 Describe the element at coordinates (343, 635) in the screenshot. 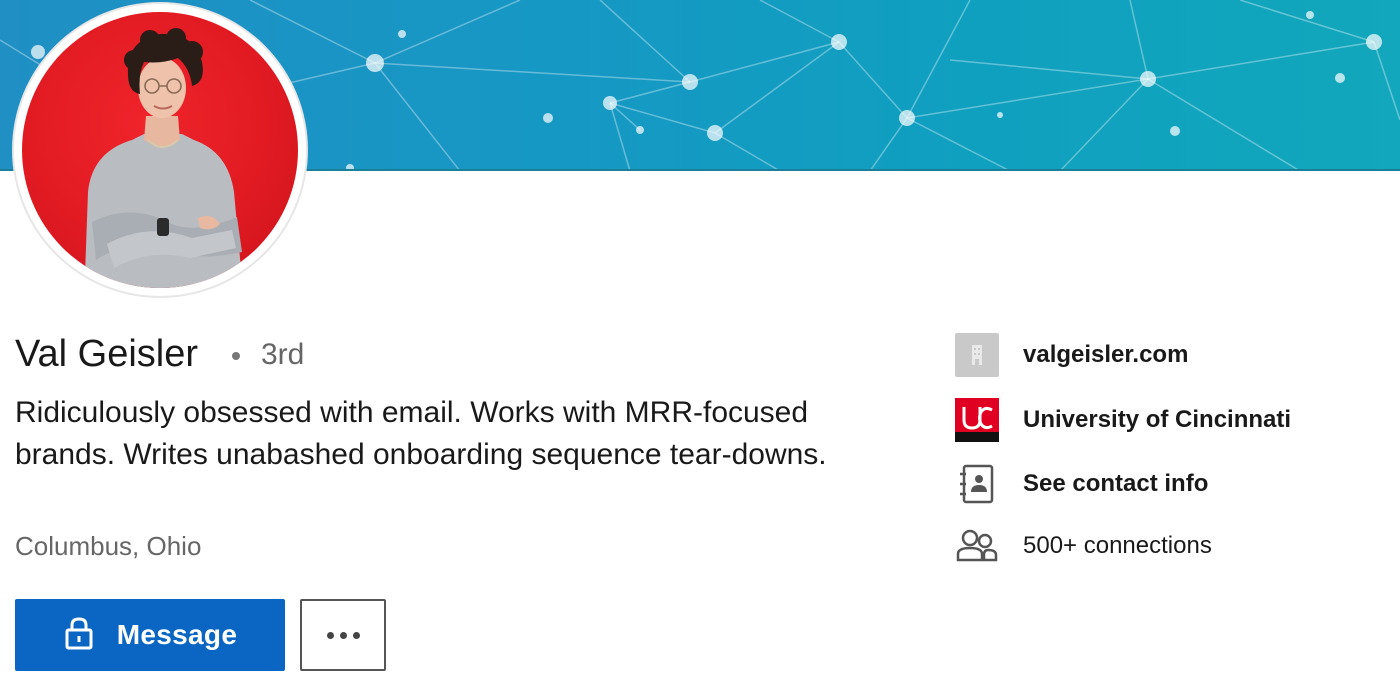

I see `more-actions-button` at that location.